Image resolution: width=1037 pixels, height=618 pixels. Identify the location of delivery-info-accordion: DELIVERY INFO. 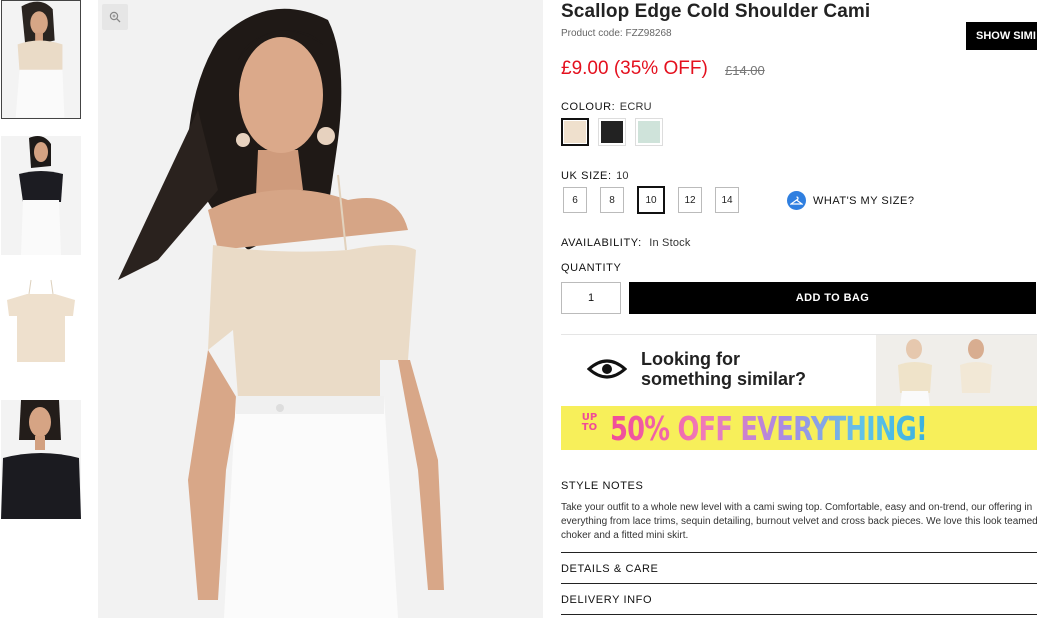
(606, 600).